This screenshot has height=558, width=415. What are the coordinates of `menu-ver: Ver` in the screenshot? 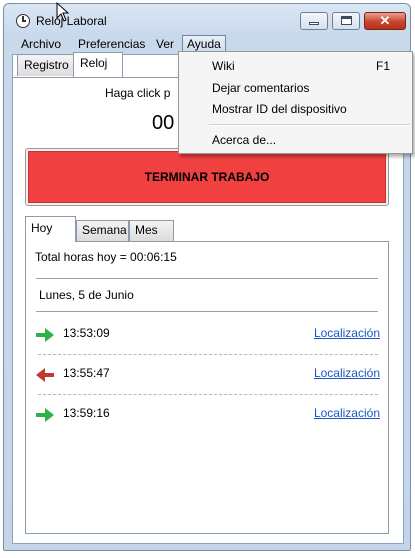 It's located at (165, 44).